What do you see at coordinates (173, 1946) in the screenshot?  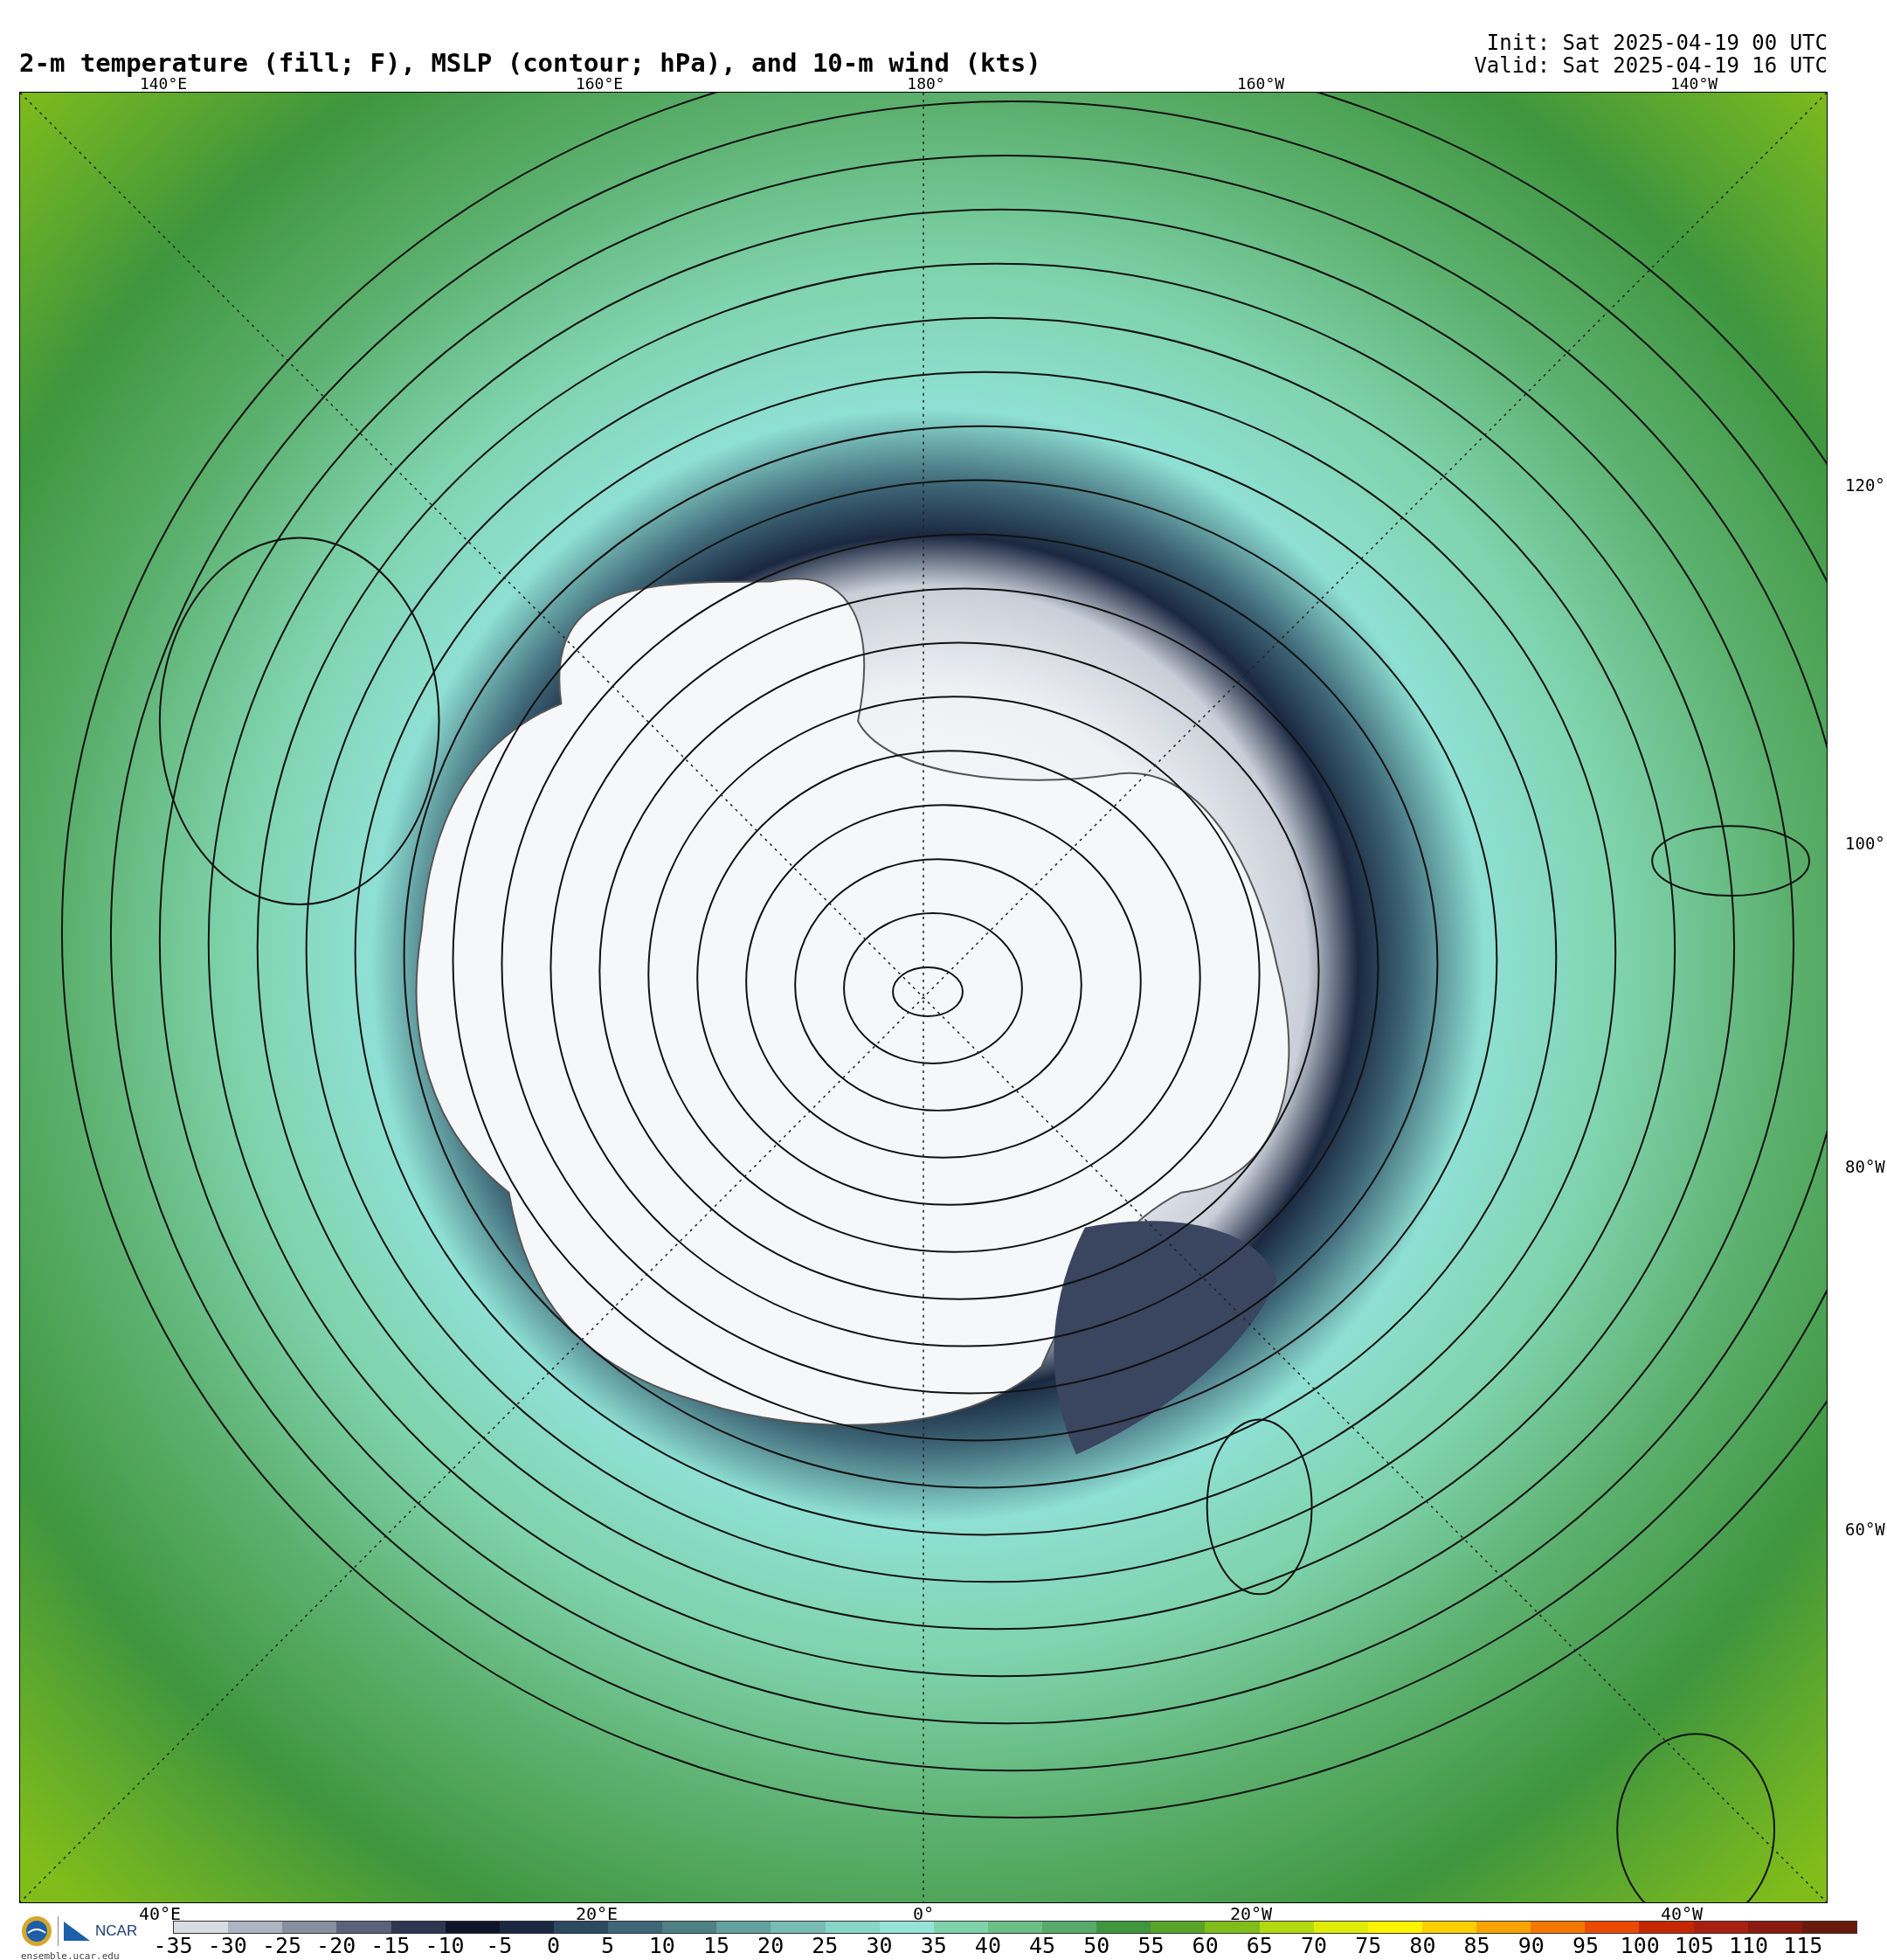 I see `scale-value: -35` at bounding box center [173, 1946].